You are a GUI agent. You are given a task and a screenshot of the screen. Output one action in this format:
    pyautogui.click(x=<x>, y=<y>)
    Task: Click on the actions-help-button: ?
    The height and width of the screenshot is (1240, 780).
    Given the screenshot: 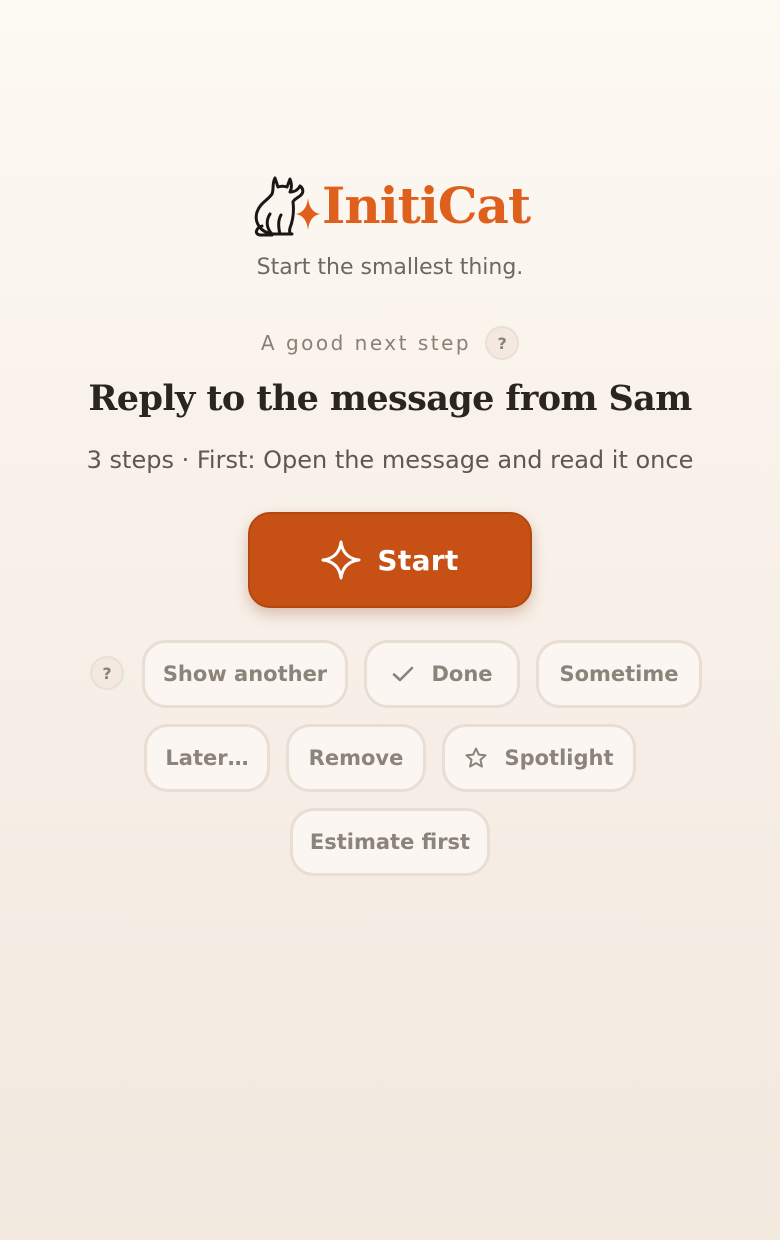 What is the action you would take?
    pyautogui.click(x=107, y=673)
    